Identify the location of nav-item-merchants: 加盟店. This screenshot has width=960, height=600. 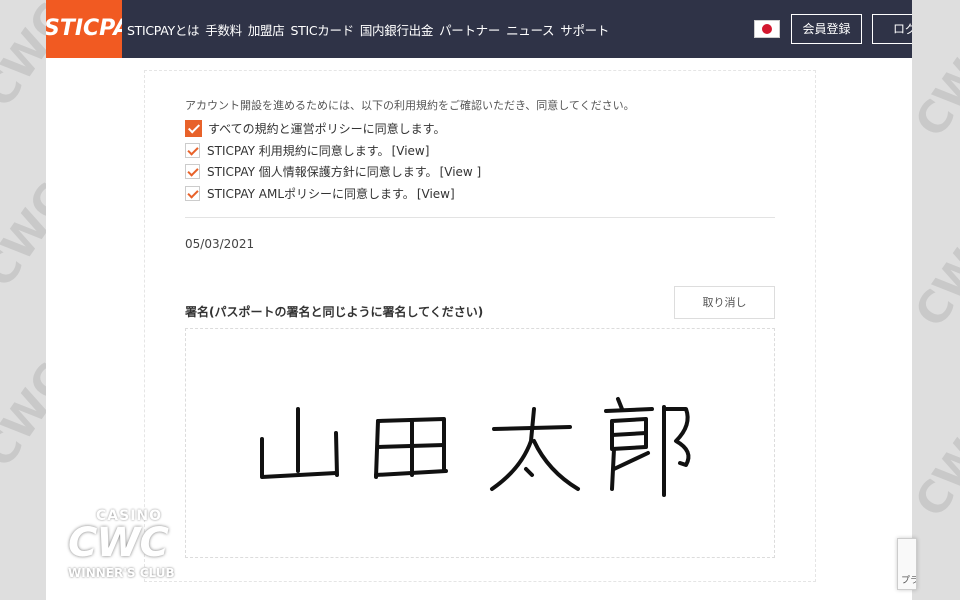
(266, 29).